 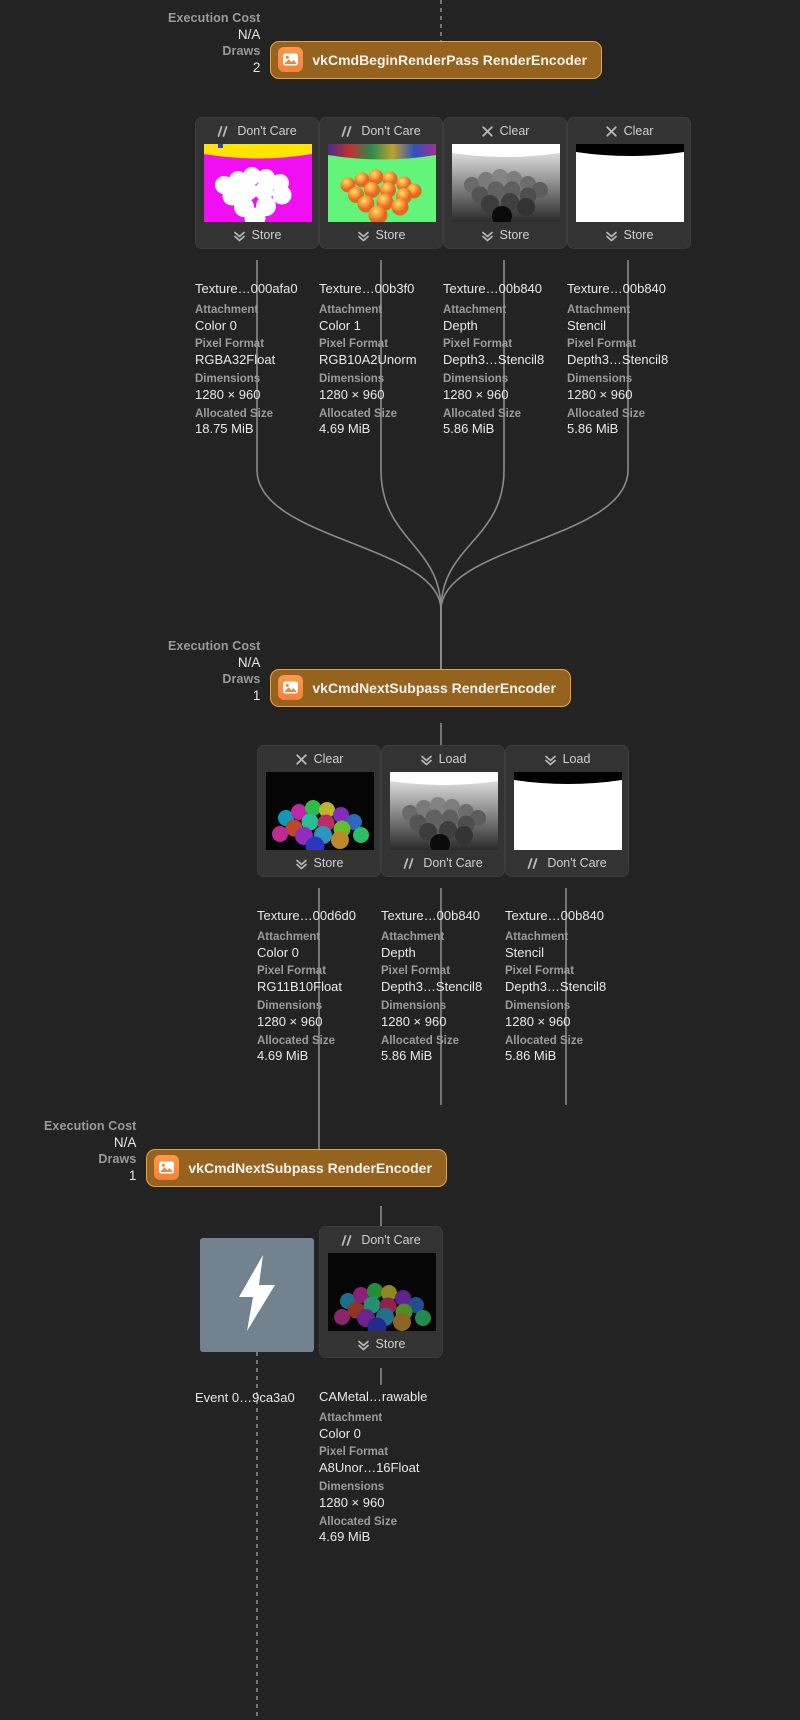 I want to click on allocated-size-value: 5.86 MiB, so click(x=593, y=429).